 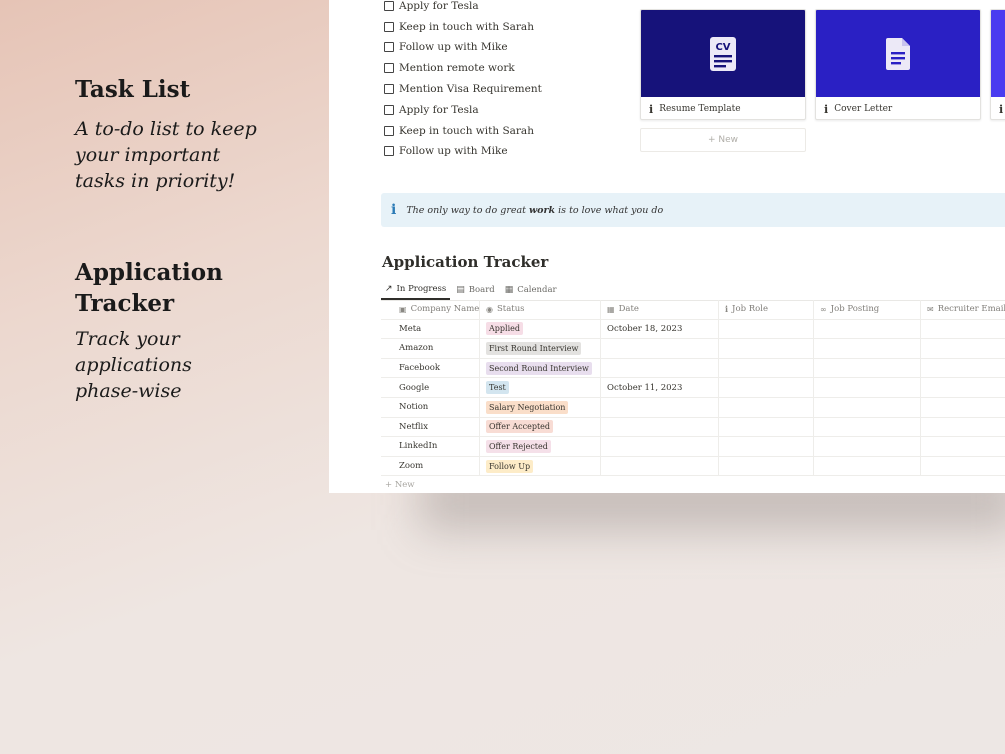 I want to click on tab-board: ▤ Board, so click(x=475, y=290).